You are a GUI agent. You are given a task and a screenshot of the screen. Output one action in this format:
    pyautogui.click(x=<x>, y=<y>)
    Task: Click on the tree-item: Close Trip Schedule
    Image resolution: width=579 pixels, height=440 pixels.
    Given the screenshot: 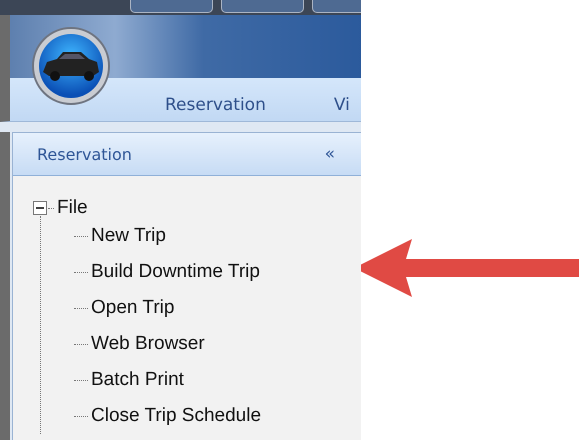 What is the action you would take?
    pyautogui.click(x=176, y=416)
    